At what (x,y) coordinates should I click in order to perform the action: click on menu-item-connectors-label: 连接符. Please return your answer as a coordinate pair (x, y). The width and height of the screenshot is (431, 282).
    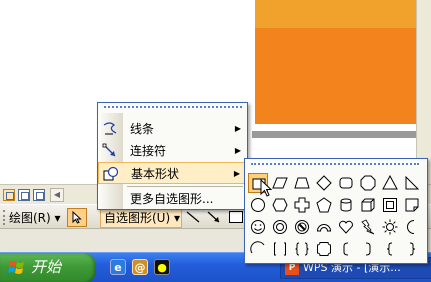
    Looking at the image, I should click on (148, 151).